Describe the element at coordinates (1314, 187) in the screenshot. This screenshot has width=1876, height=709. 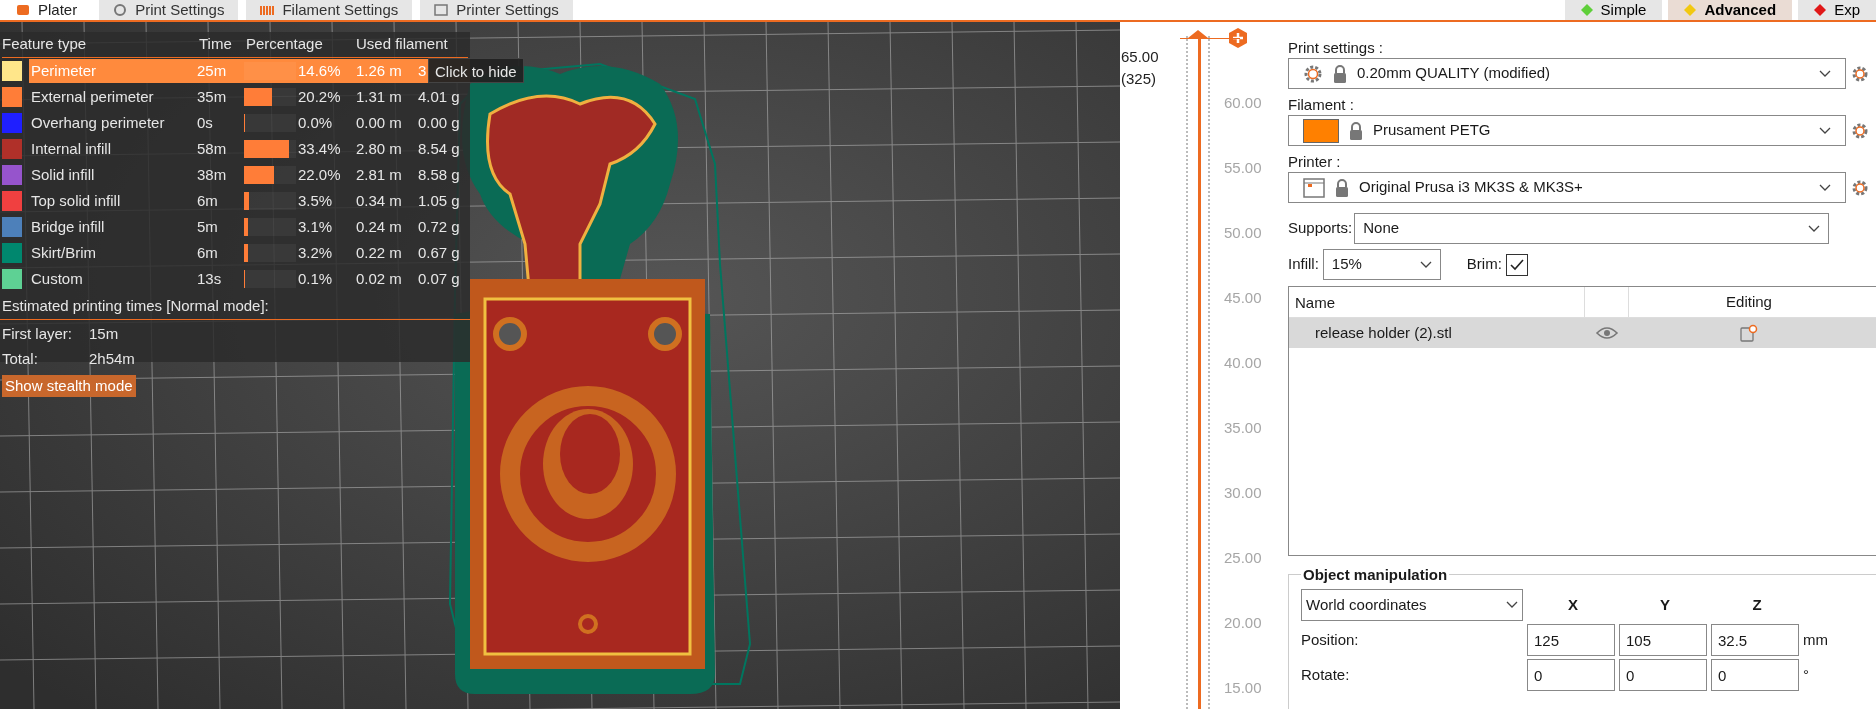
I see `printer-icon` at that location.